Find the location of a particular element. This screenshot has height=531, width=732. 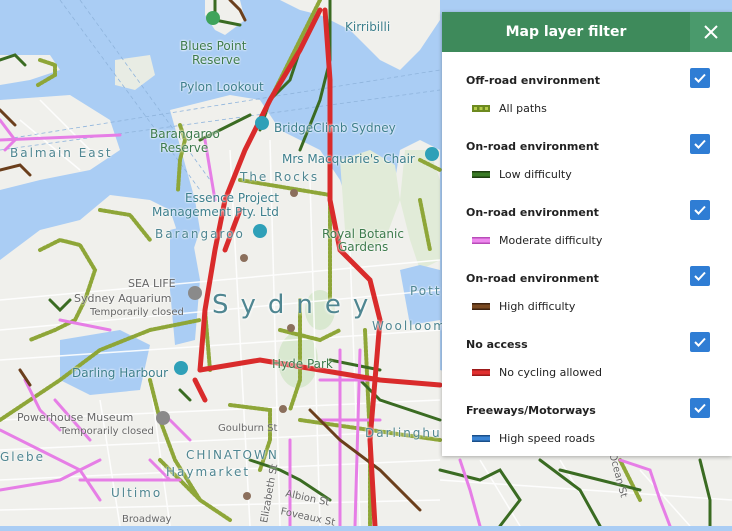

label-potts-point: Pott is located at coordinates (426, 291).